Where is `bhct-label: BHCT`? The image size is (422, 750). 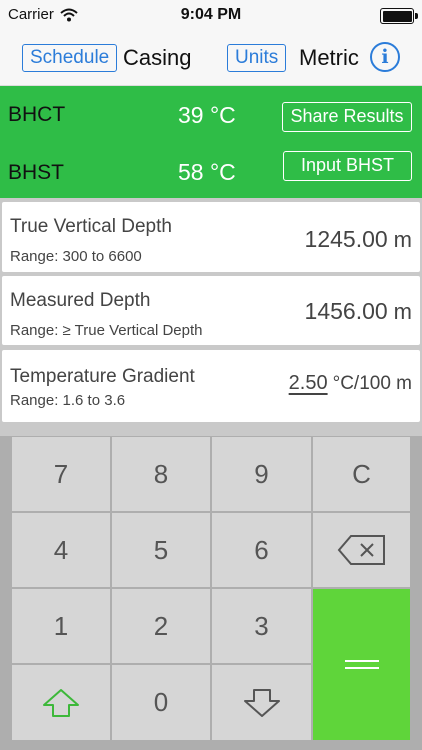
bhct-label: BHCT is located at coordinates (37, 114).